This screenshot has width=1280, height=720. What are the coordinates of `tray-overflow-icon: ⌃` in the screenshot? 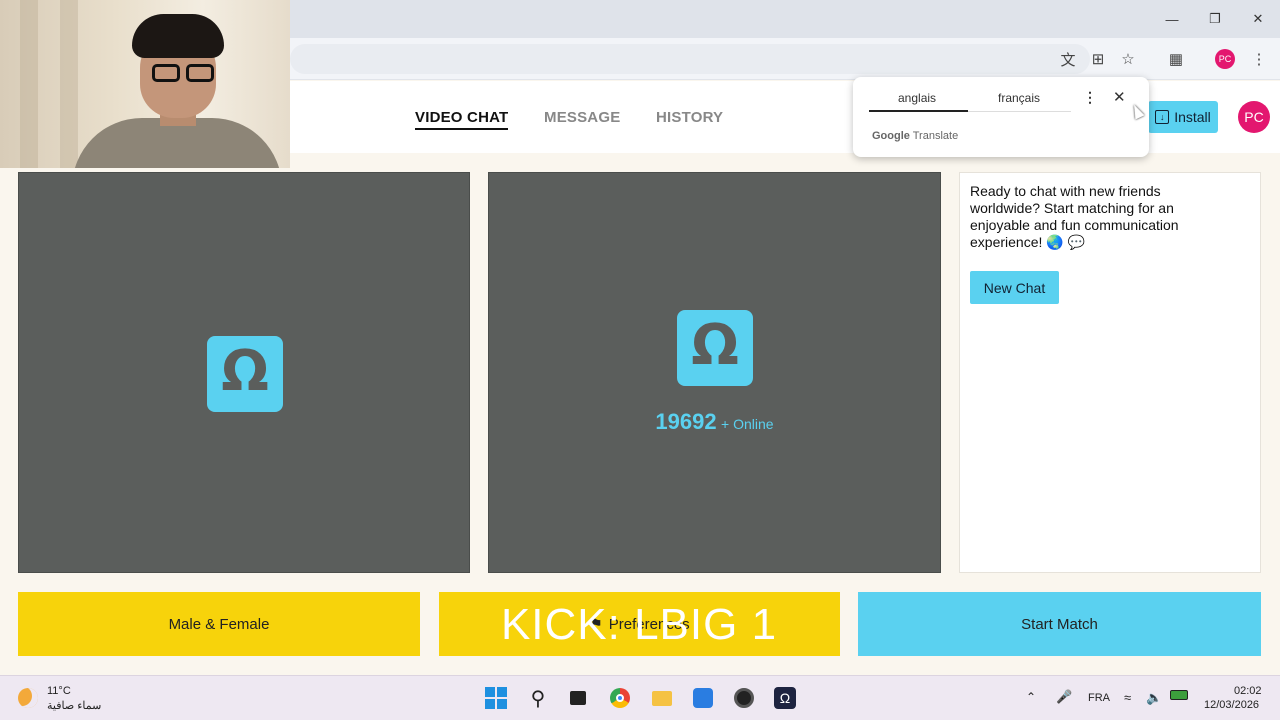 It's located at (1031, 697).